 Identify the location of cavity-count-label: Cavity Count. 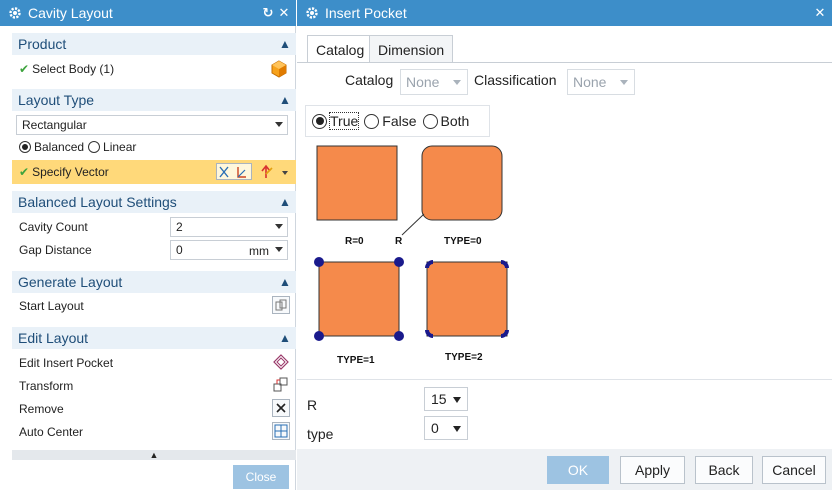
(53, 227).